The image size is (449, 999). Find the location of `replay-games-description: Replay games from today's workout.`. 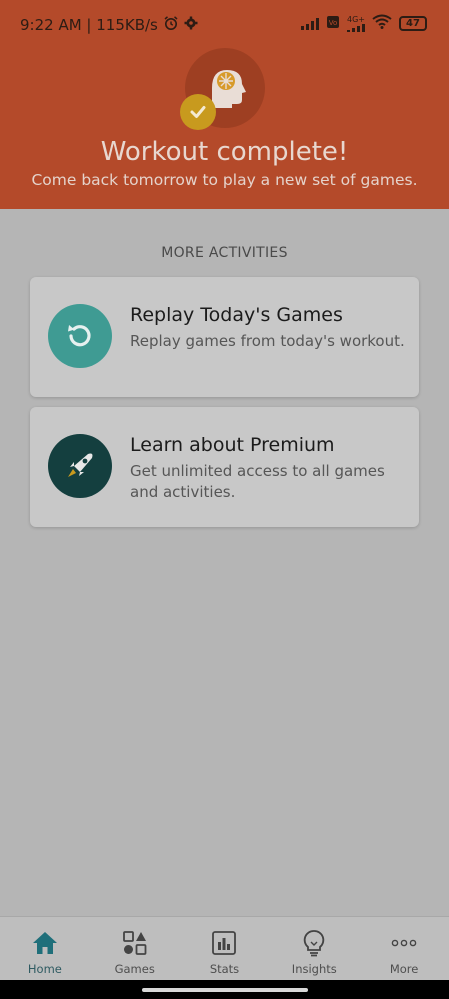

replay-games-description: Replay games from today's workout. is located at coordinates (267, 341).